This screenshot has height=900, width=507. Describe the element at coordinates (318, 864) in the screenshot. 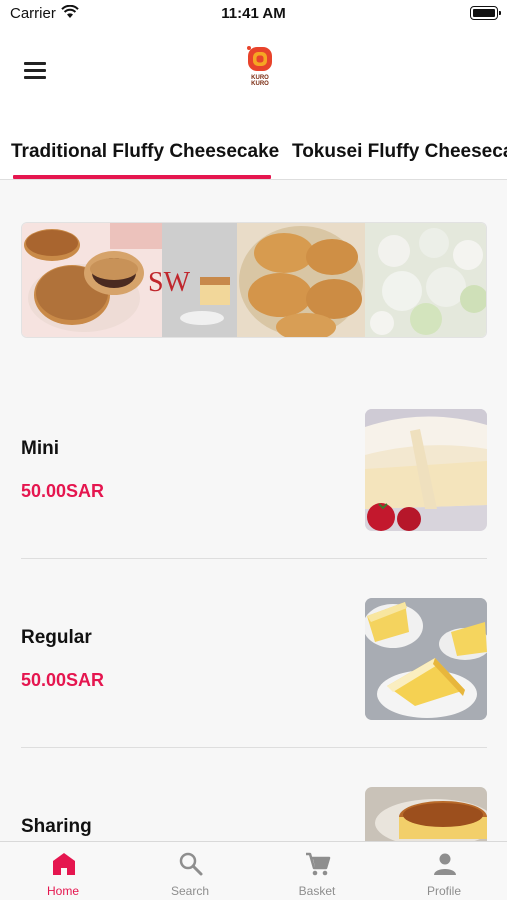

I see `cart-icon` at that location.